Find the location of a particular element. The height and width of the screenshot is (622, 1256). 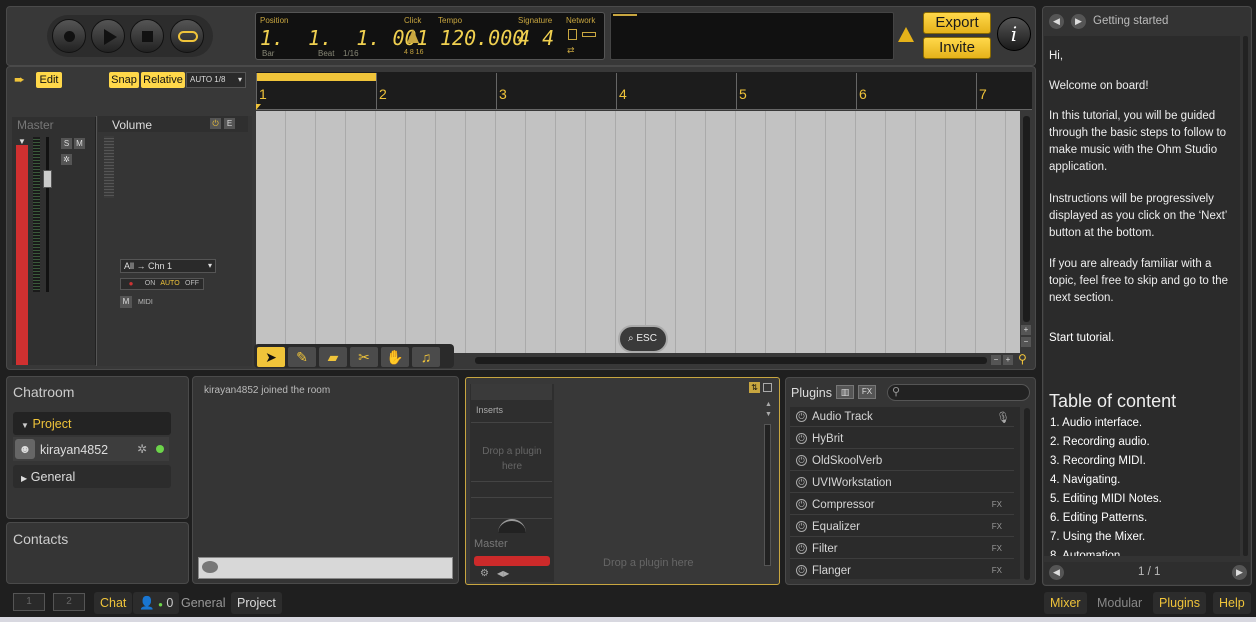

mixer-scroll-up-icon: ▲ is located at coordinates (768, 404).